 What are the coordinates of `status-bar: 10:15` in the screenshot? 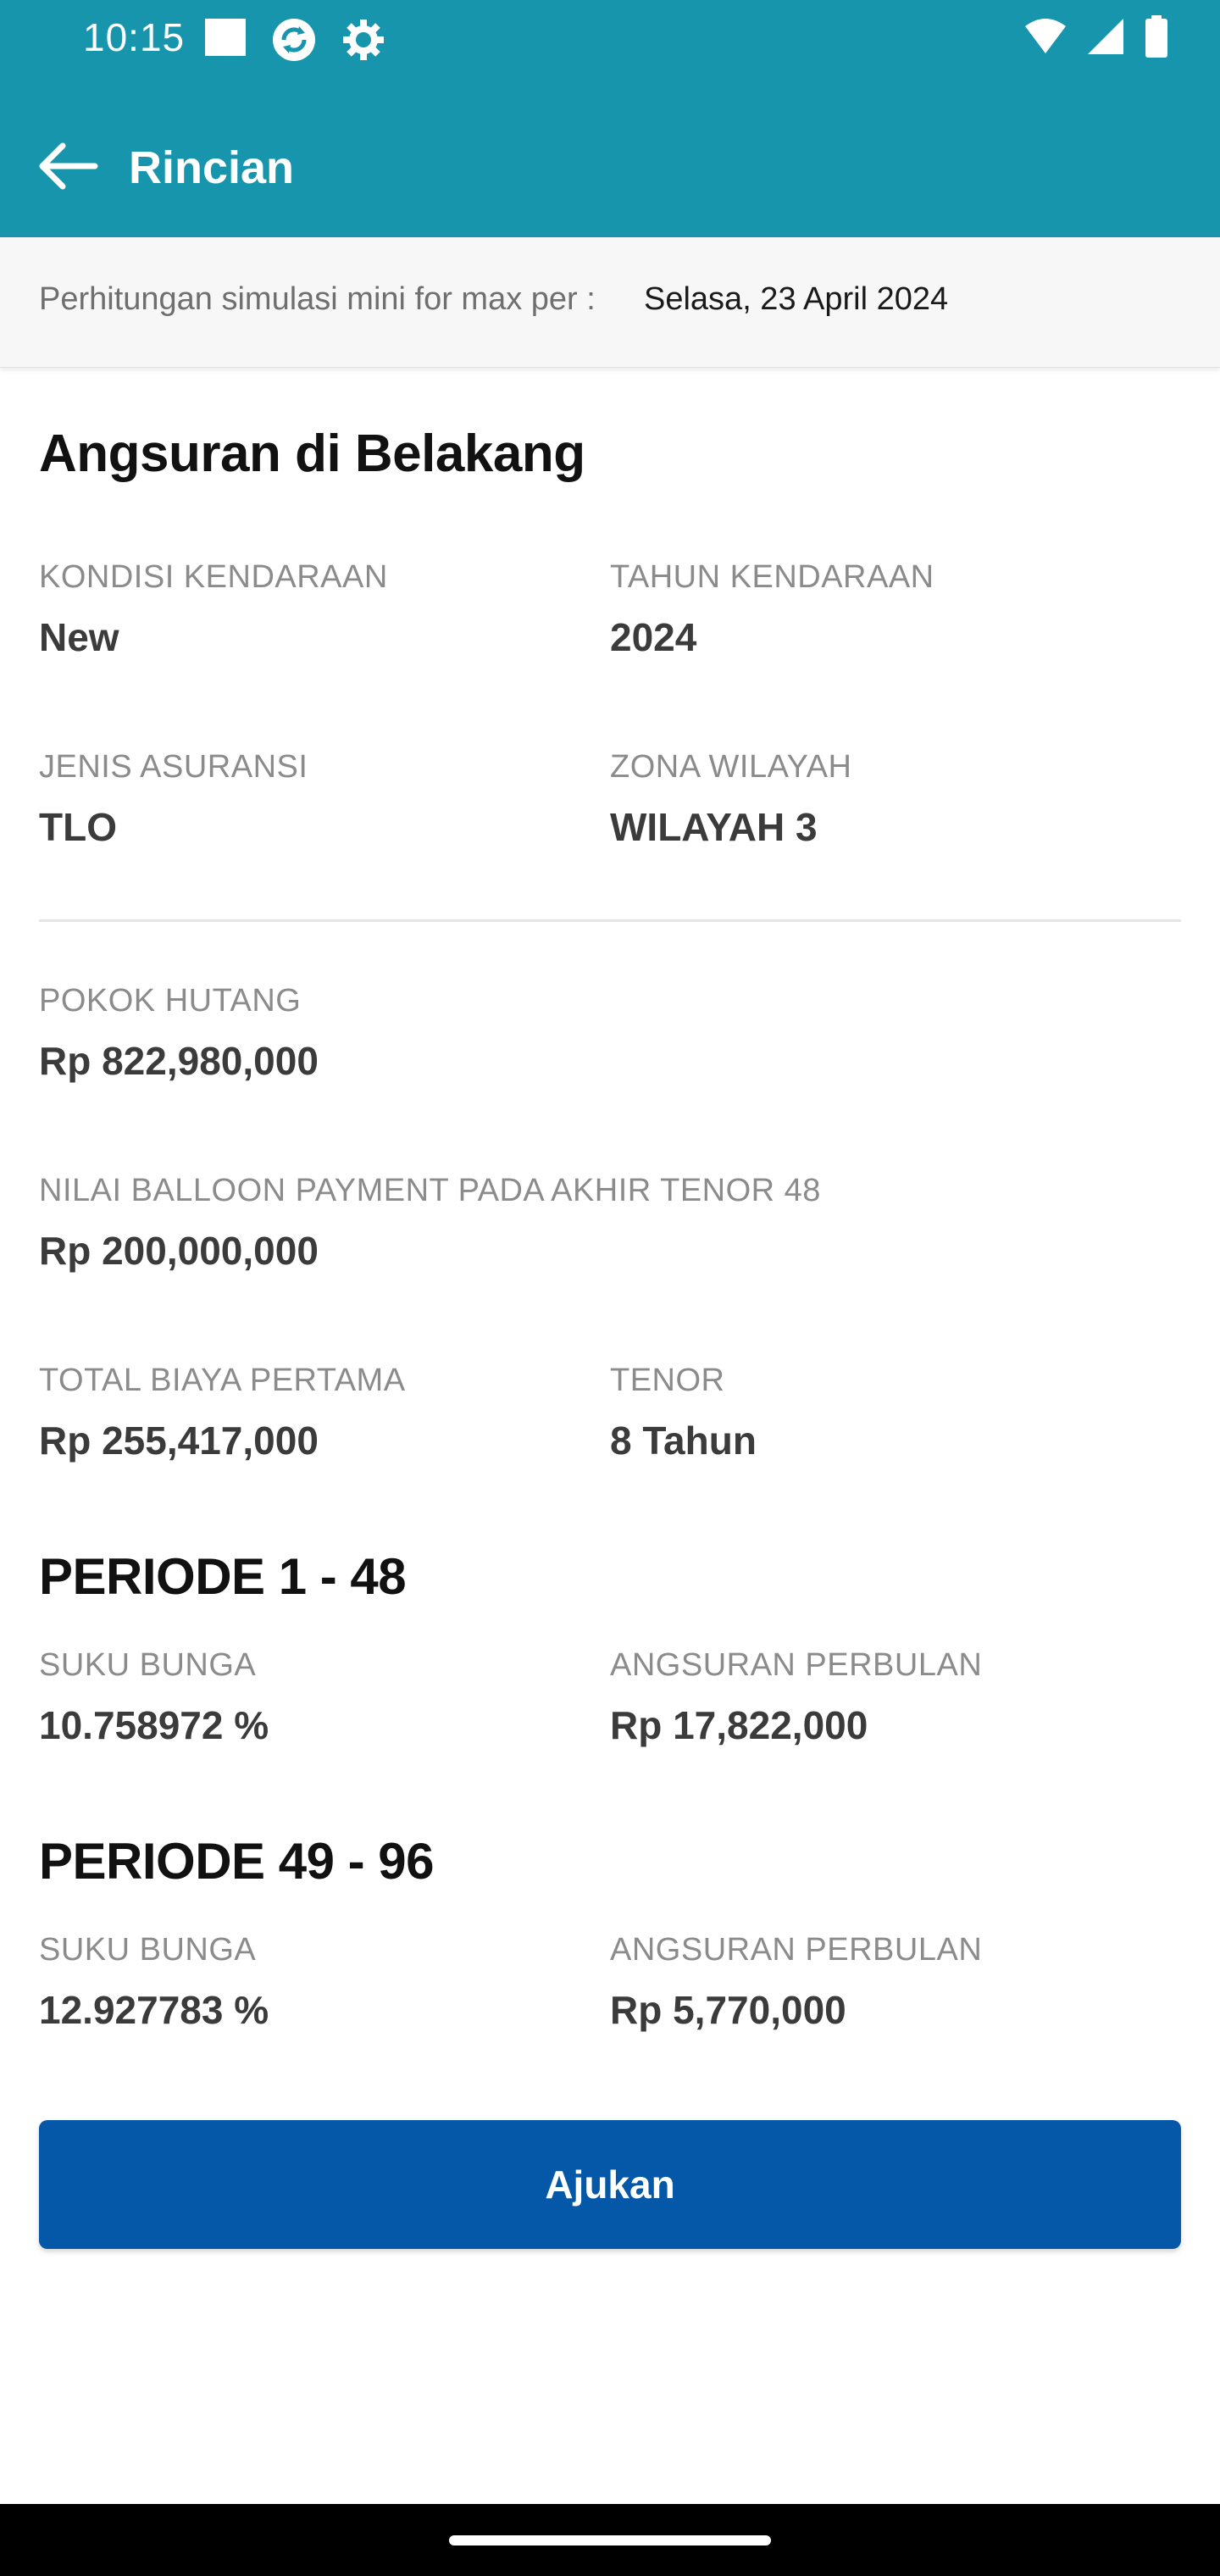 It's located at (610, 38).